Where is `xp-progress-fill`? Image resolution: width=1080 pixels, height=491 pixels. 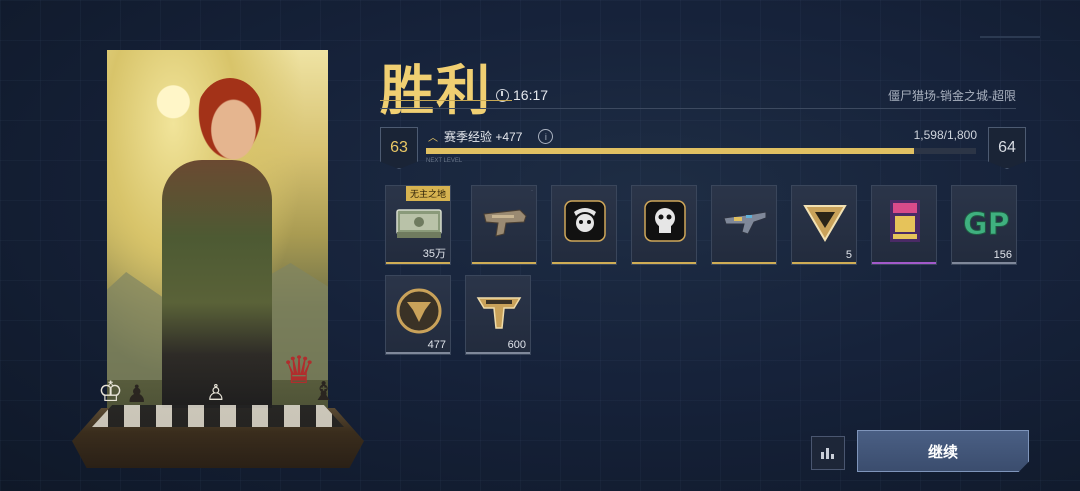
xp-progress-fill is located at coordinates (670, 151).